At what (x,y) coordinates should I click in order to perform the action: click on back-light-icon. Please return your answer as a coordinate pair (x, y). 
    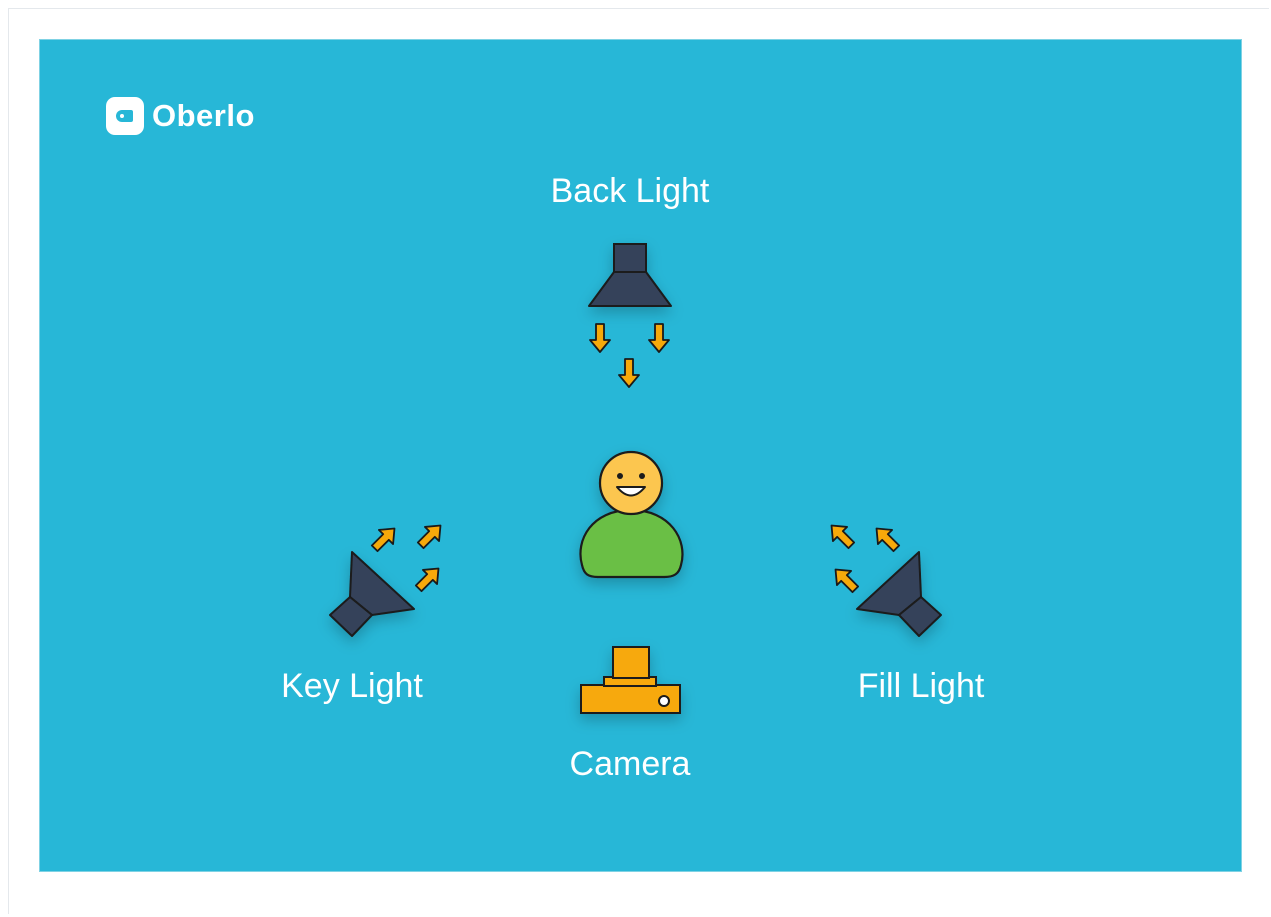
    Looking at the image, I should click on (630, 275).